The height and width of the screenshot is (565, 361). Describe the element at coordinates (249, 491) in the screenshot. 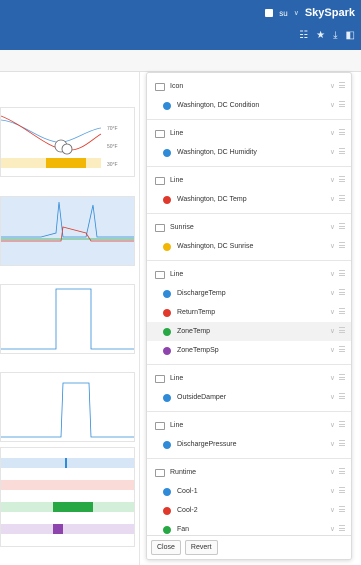

I see `series-row: Cool-1 ∨` at that location.